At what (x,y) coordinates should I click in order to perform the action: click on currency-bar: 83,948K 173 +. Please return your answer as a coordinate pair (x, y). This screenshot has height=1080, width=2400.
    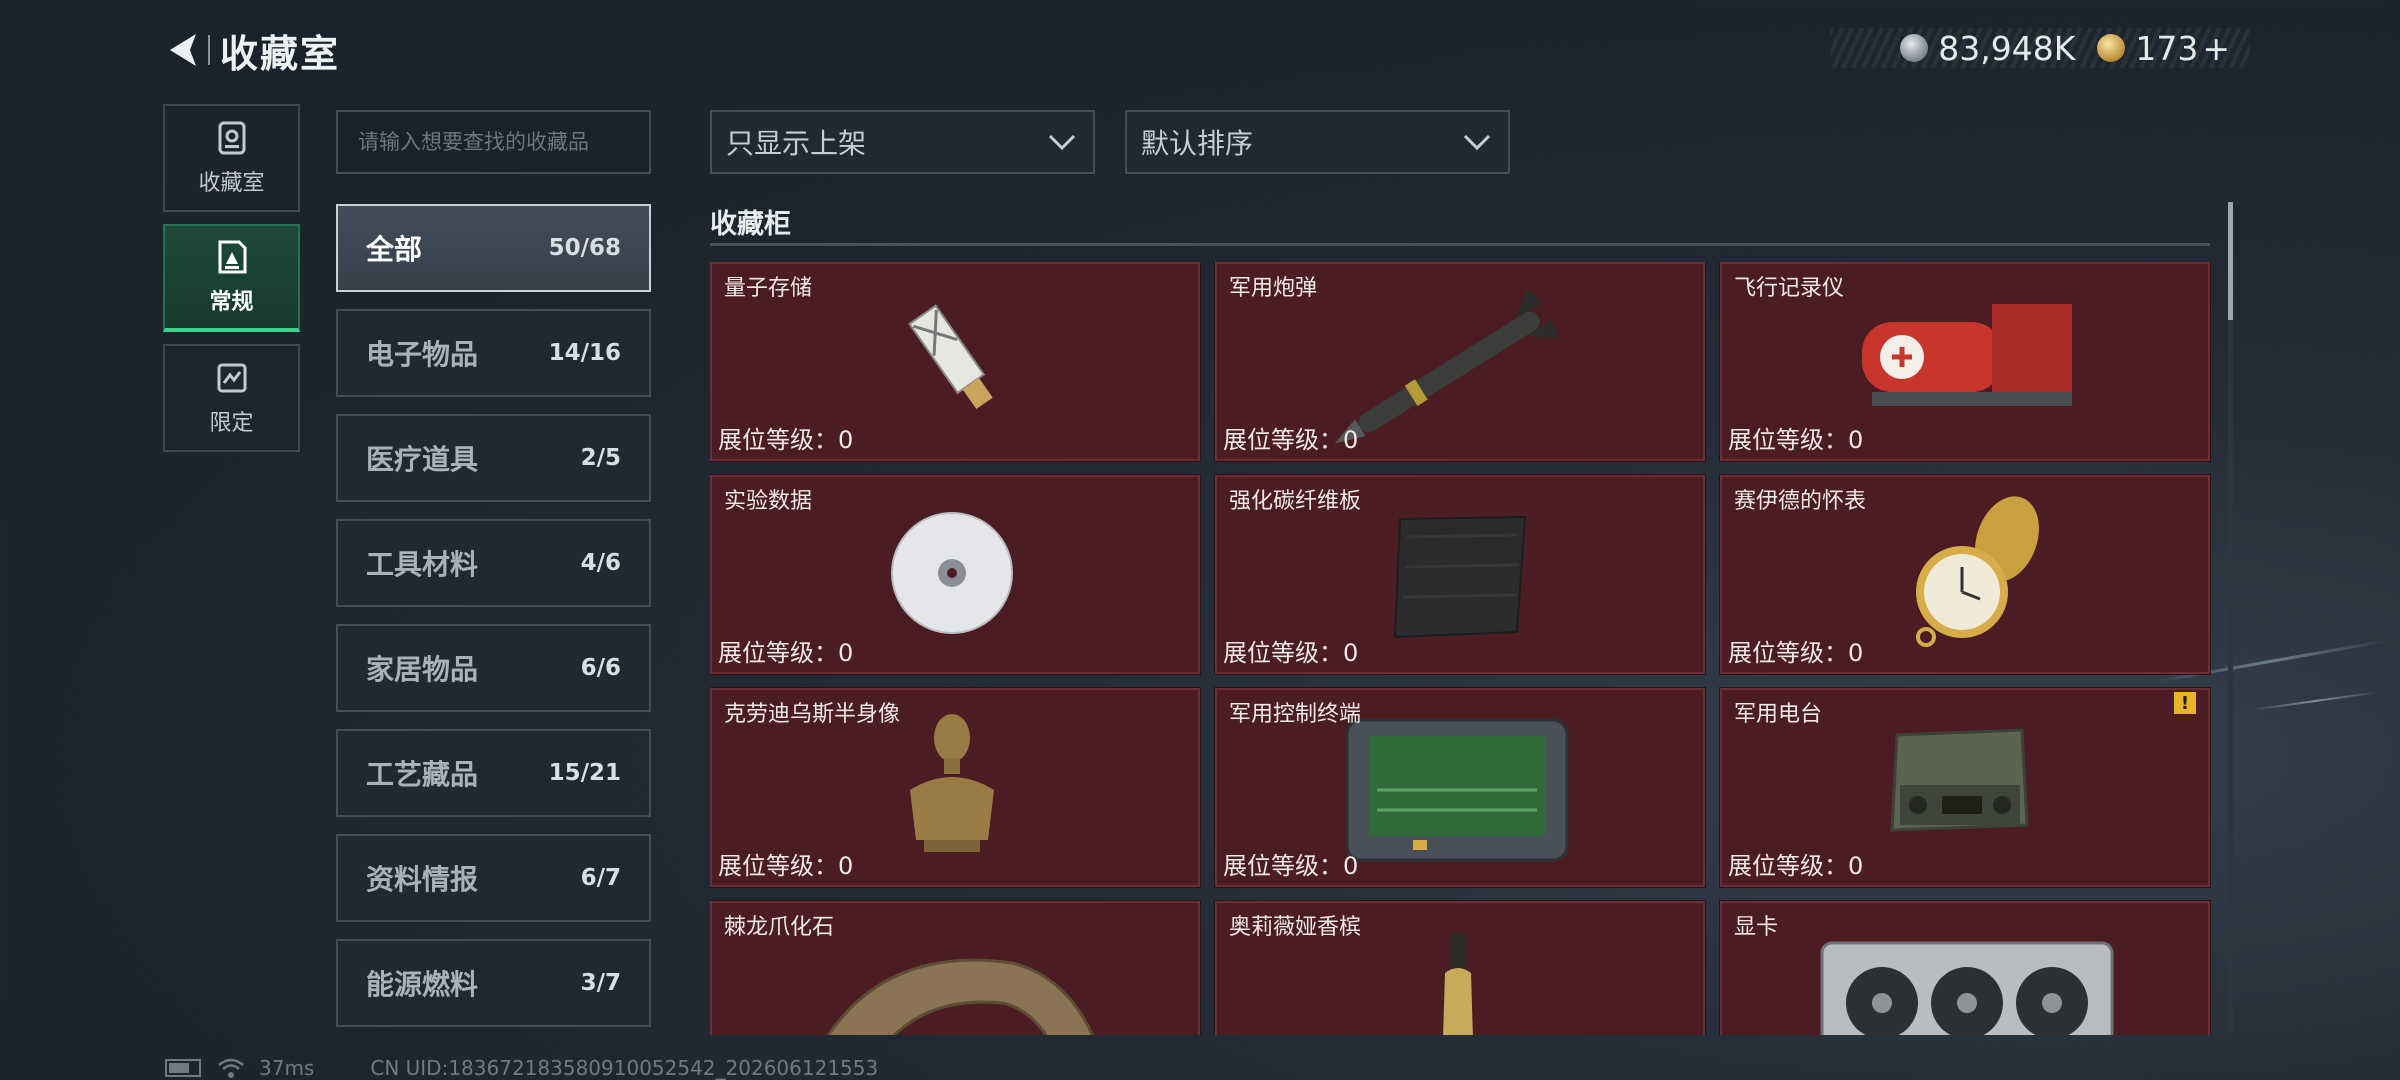
    Looking at the image, I should click on (2040, 48).